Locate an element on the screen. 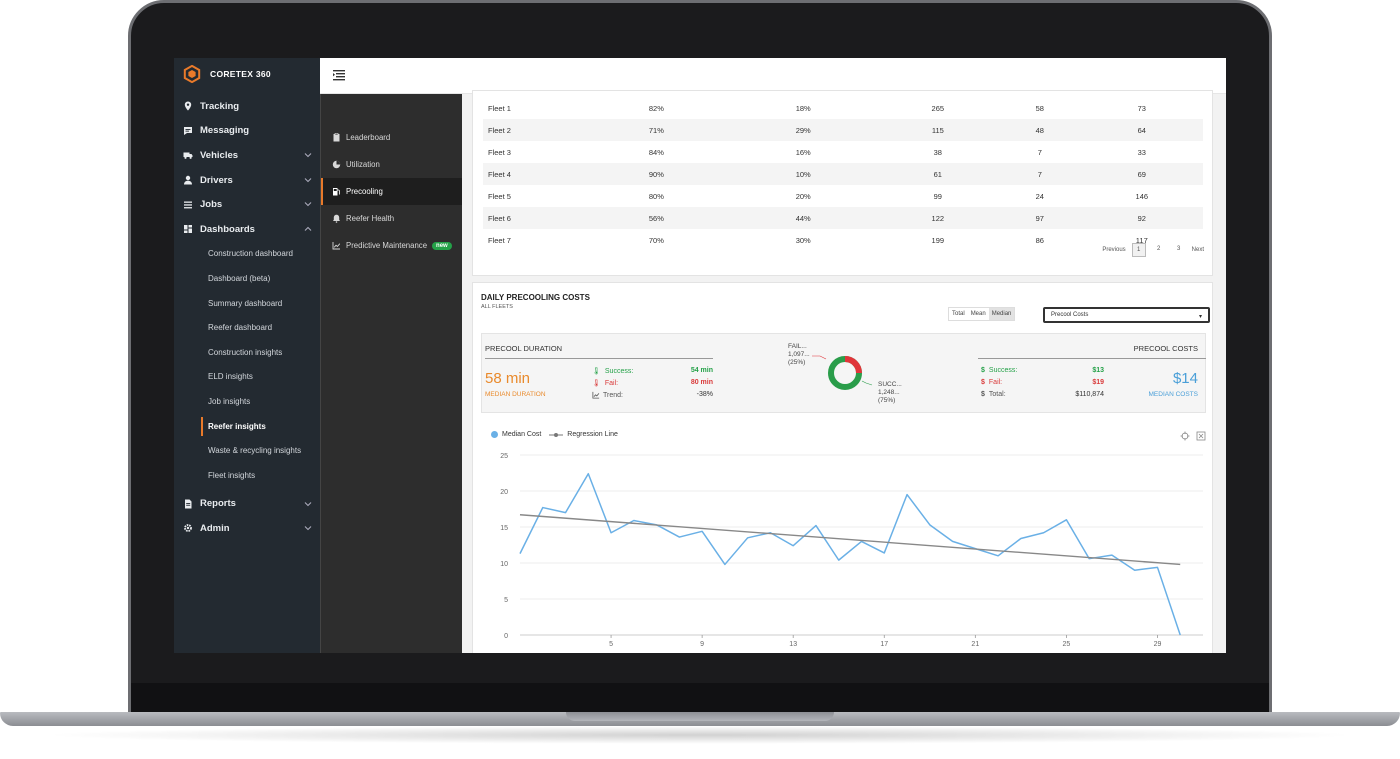 This screenshot has height=759, width=1400. nav-label-tracking: Tracking is located at coordinates (220, 106).